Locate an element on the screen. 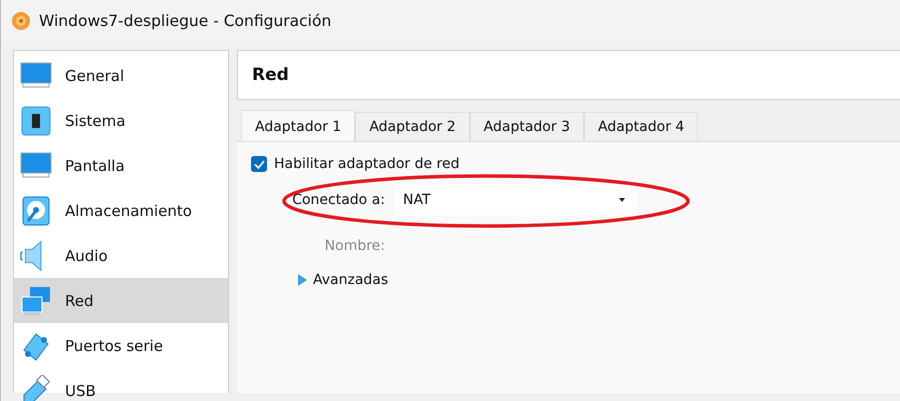 Image resolution: width=900 pixels, height=401 pixels. check-icon is located at coordinates (259, 164).